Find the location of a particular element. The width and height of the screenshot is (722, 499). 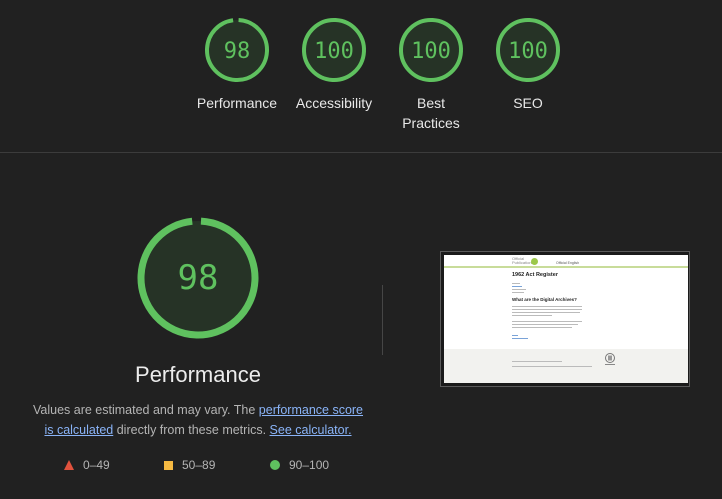

legend-range: 90–100 is located at coordinates (309, 465).